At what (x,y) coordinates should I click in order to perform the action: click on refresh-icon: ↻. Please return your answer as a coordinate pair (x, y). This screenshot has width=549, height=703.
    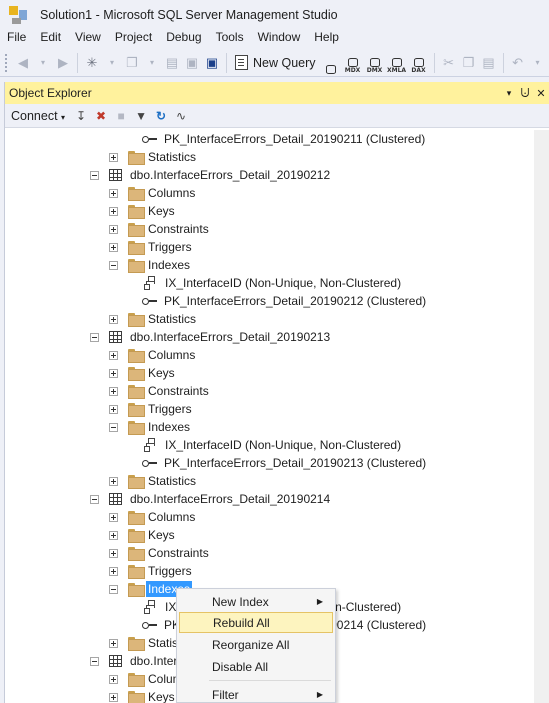
    Looking at the image, I should click on (161, 116).